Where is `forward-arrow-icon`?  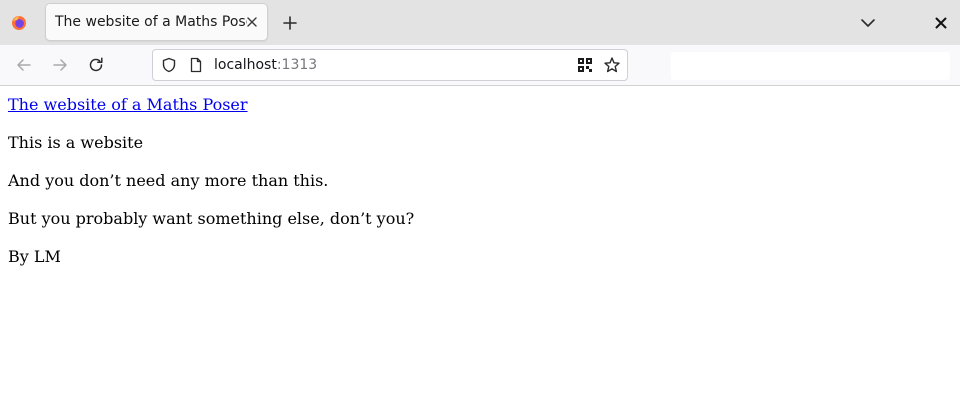
forward-arrow-icon is located at coordinates (60, 65).